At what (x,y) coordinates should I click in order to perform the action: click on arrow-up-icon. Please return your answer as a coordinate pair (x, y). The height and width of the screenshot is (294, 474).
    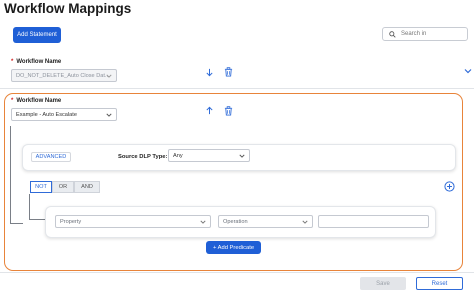
    Looking at the image, I should click on (209, 110).